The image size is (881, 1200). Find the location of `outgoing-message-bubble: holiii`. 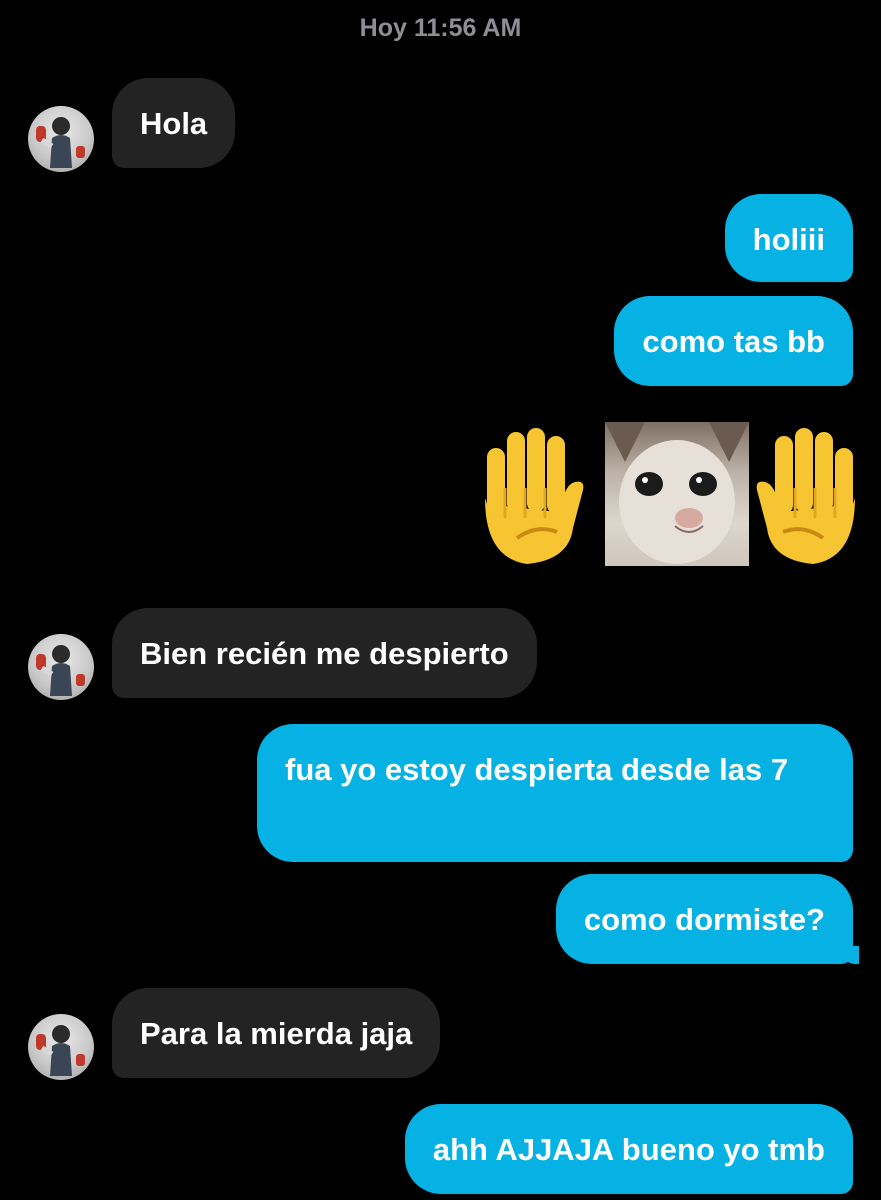

outgoing-message-bubble: holiii is located at coordinates (788, 238).